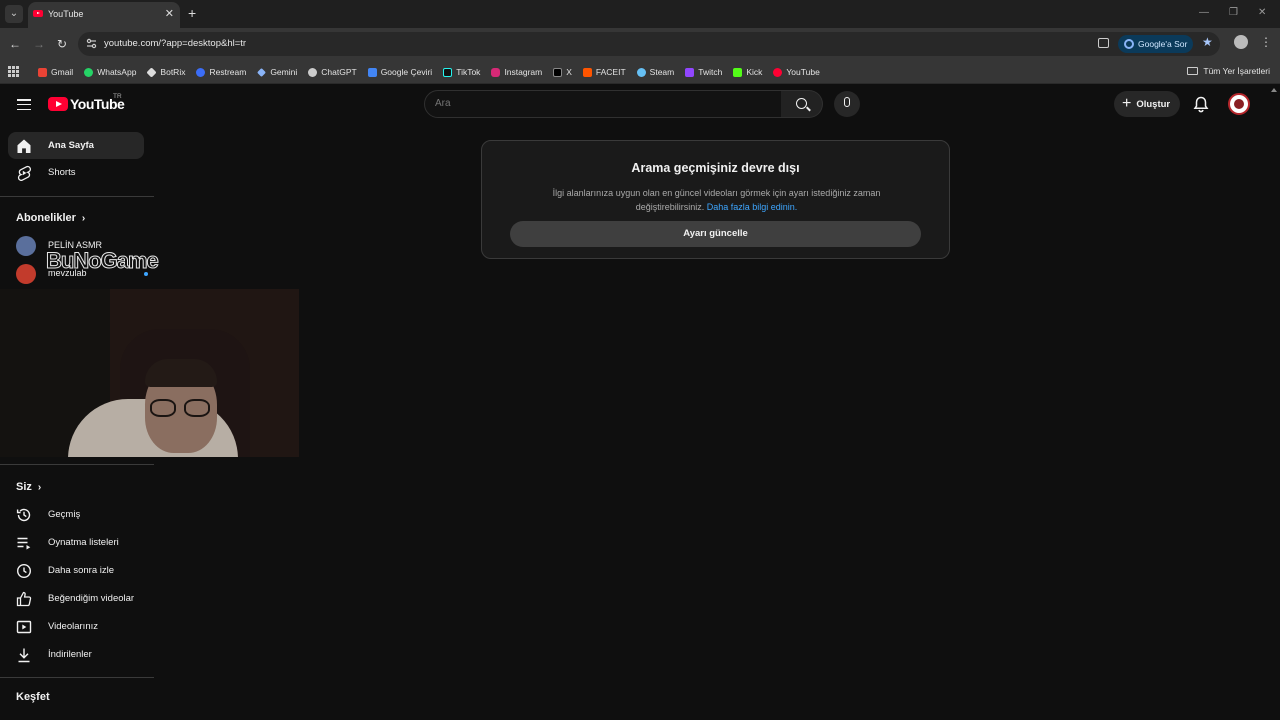  I want to click on bookmark-google-ceviri: Google Çeviri, so click(399, 72).